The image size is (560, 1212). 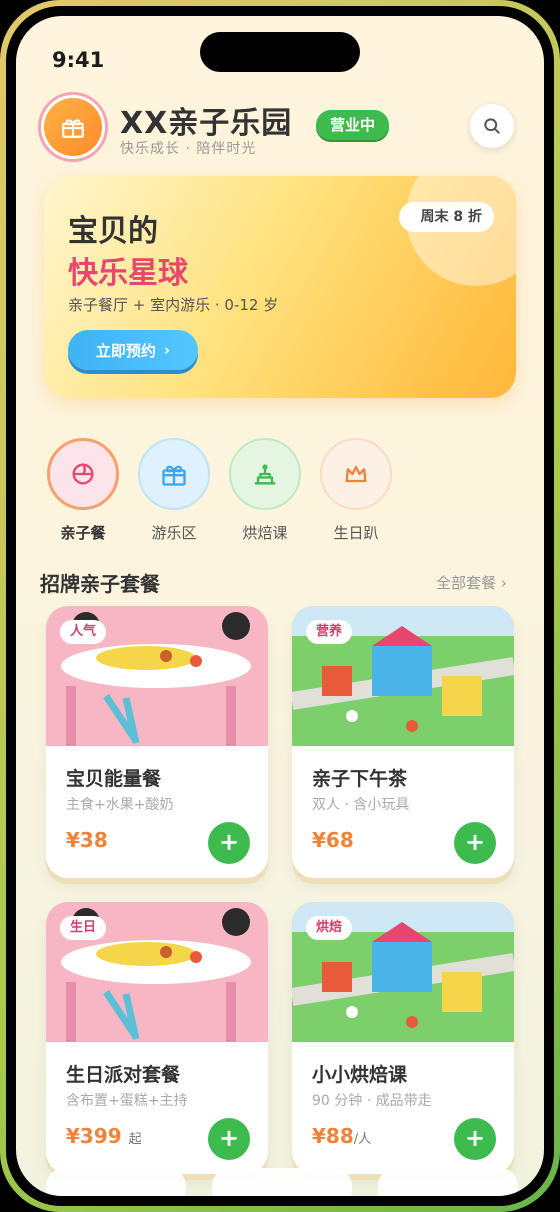 What do you see at coordinates (100, 584) in the screenshot?
I see `section-title: 招牌亲子套餐` at bounding box center [100, 584].